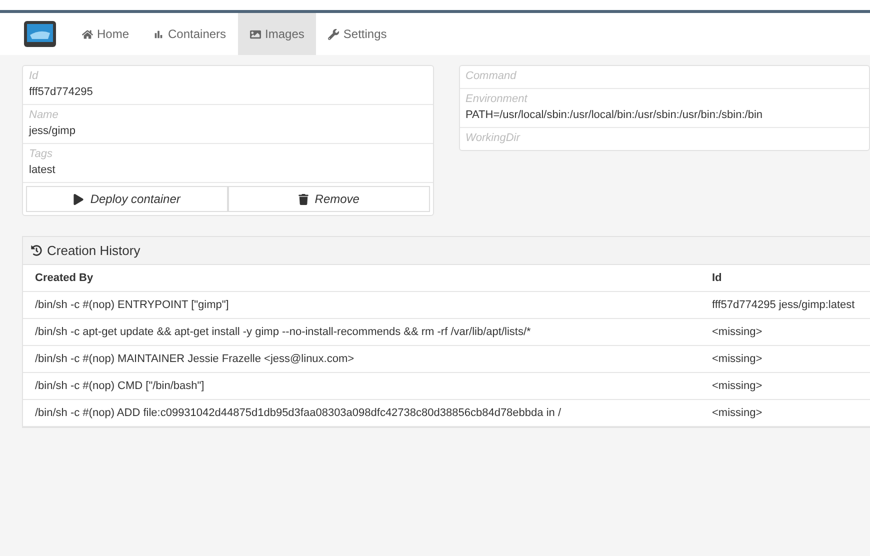 The height and width of the screenshot is (556, 870). What do you see at coordinates (93, 250) in the screenshot?
I see `panel-title: Creation History` at bounding box center [93, 250].